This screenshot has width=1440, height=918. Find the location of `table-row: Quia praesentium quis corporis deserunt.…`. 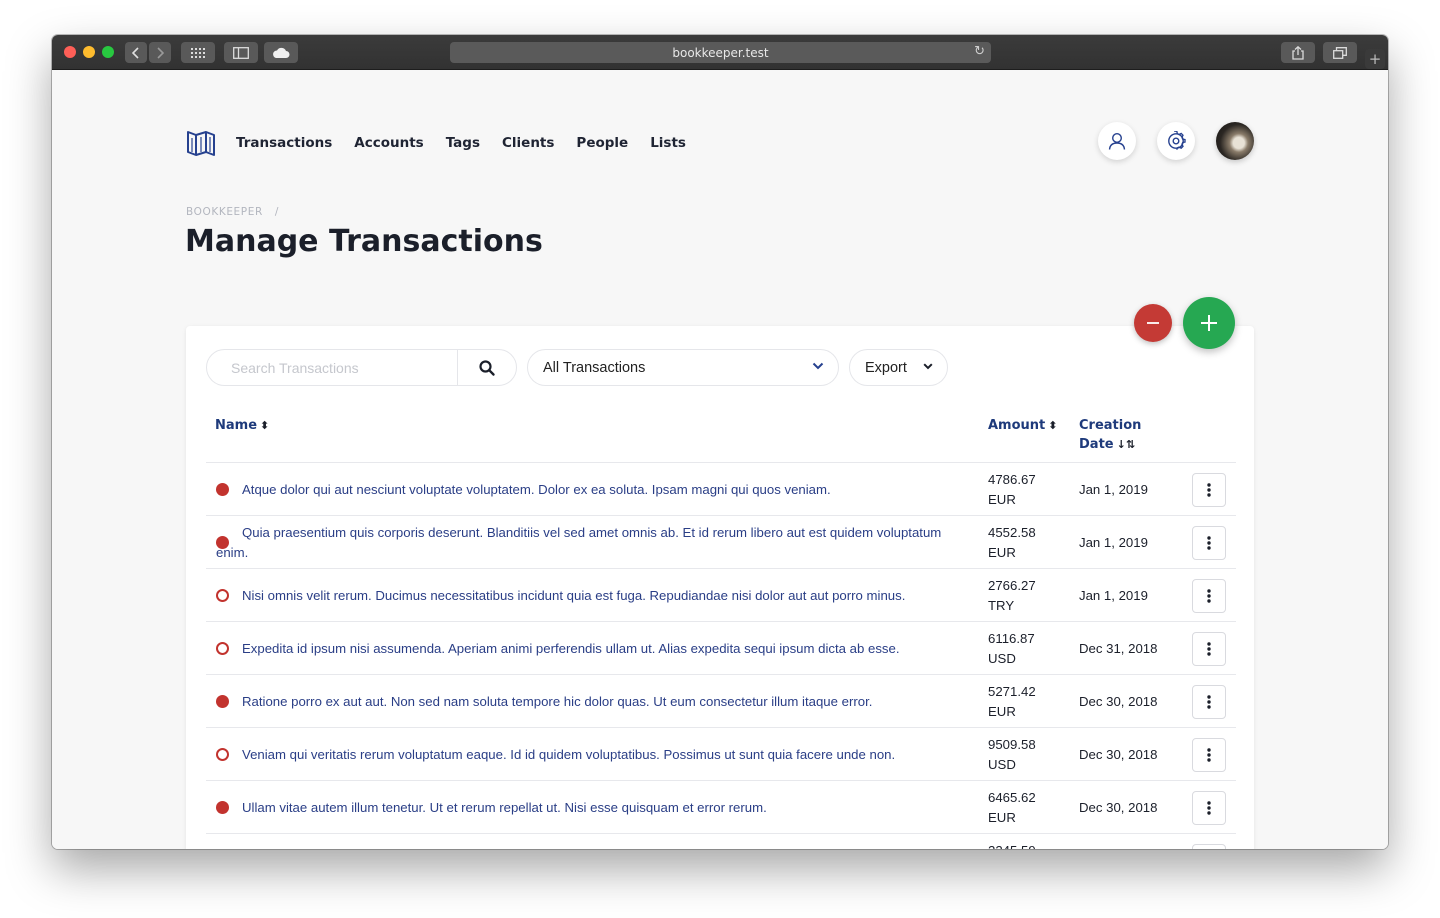

table-row: Quia praesentium quis corporis deserunt.… is located at coordinates (721, 541).